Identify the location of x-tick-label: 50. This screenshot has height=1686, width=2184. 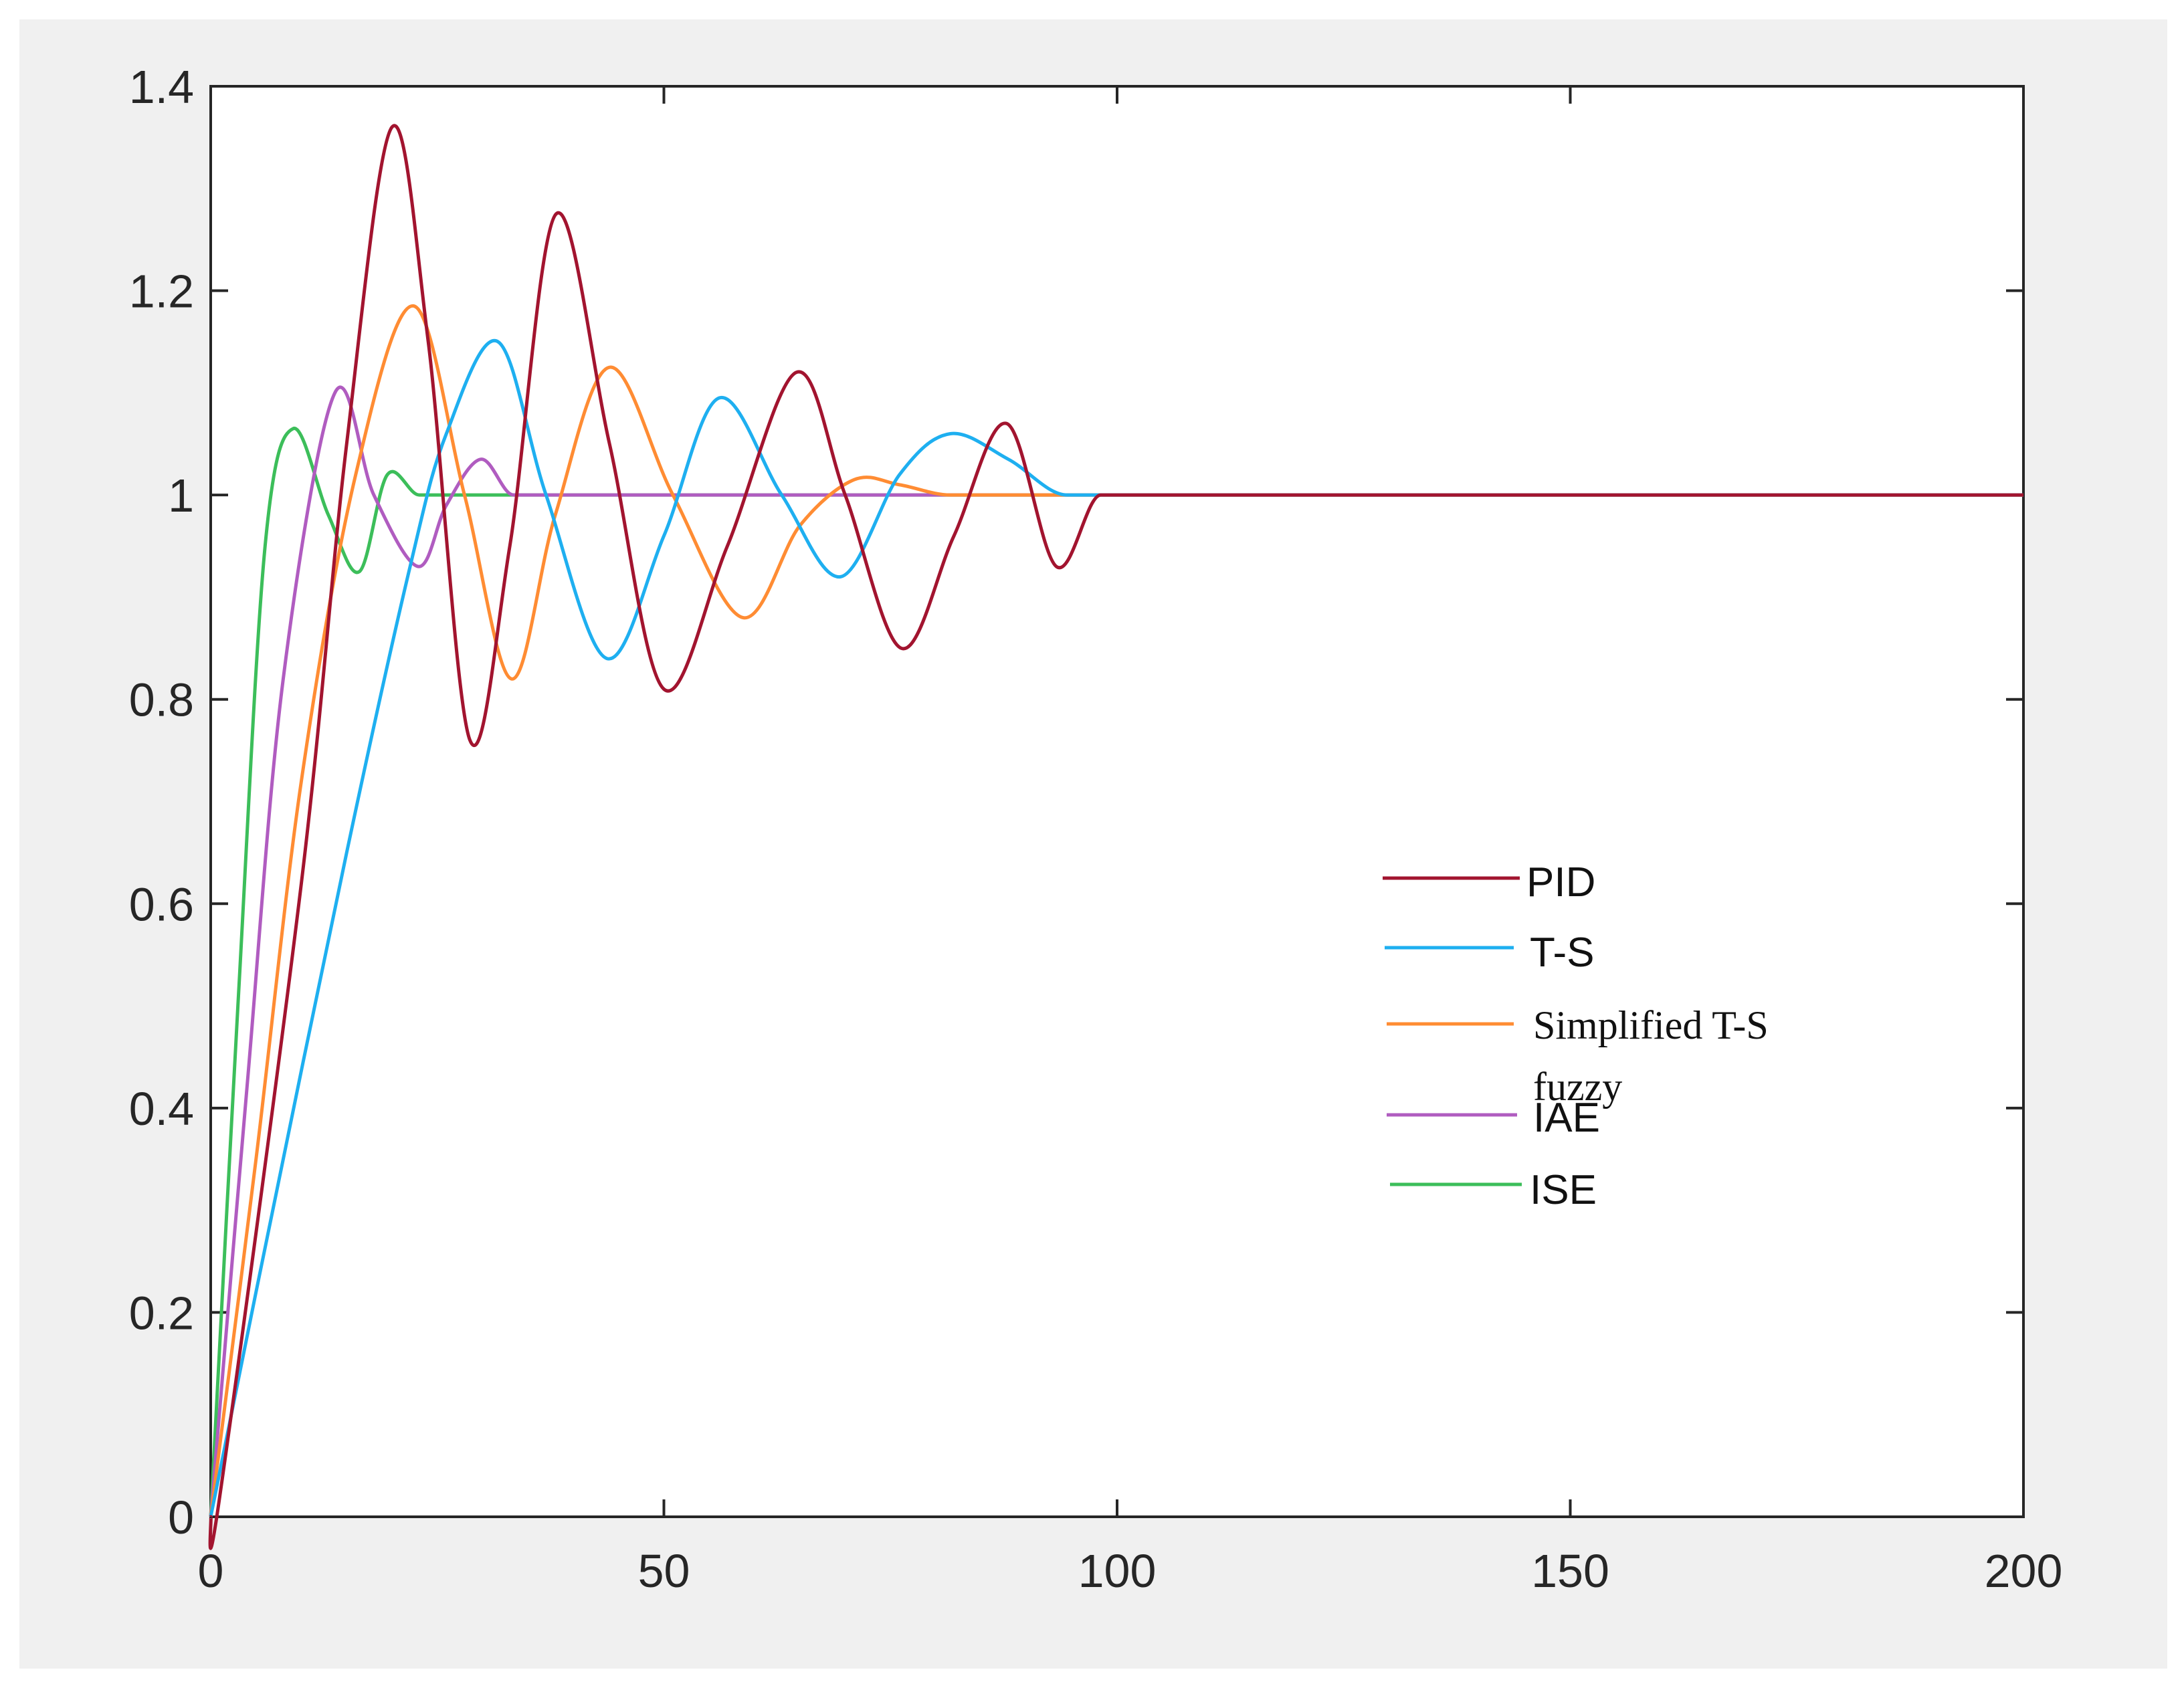
(664, 1571).